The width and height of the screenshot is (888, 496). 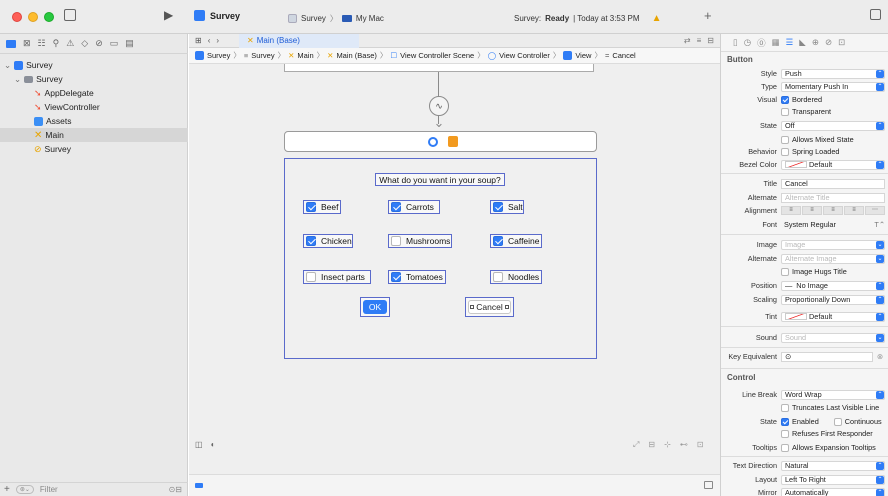 I want to click on breadcrumb-item: Survey, so click(x=218, y=55).